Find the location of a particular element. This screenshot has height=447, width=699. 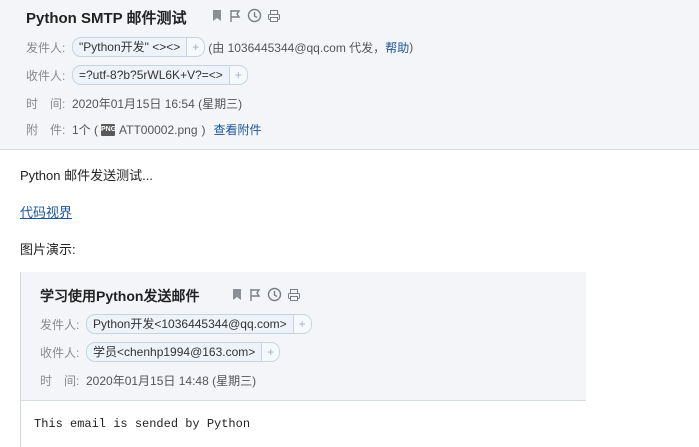

quoted-time-label: 时 间: is located at coordinates (60, 381).